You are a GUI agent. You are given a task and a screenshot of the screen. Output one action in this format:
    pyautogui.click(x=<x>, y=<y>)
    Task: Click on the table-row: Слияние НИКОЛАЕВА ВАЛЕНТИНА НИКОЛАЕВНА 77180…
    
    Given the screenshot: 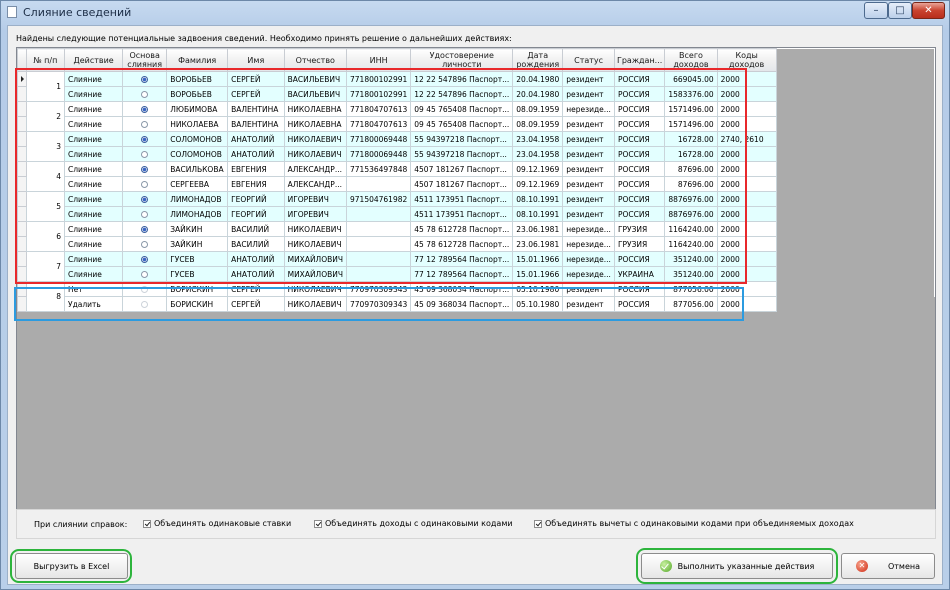 What is the action you would take?
    pyautogui.click(x=476, y=124)
    